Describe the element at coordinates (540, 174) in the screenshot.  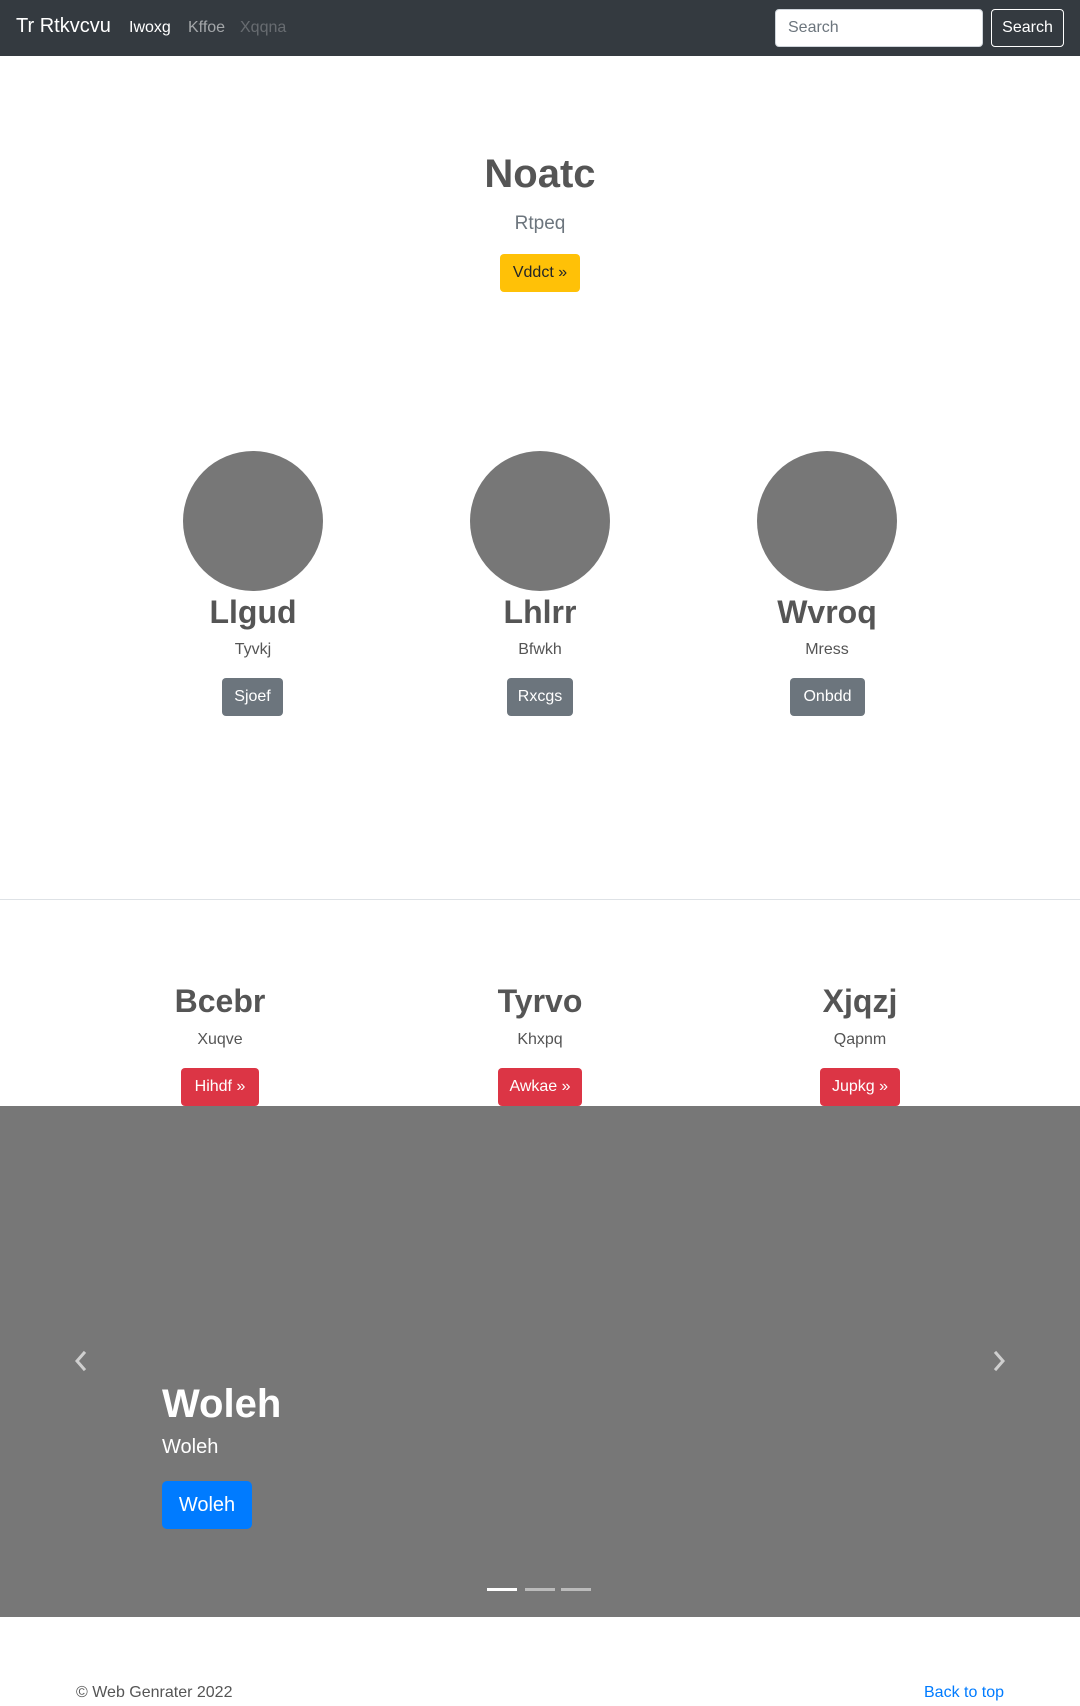
I see `hero-title: Noatc` at that location.